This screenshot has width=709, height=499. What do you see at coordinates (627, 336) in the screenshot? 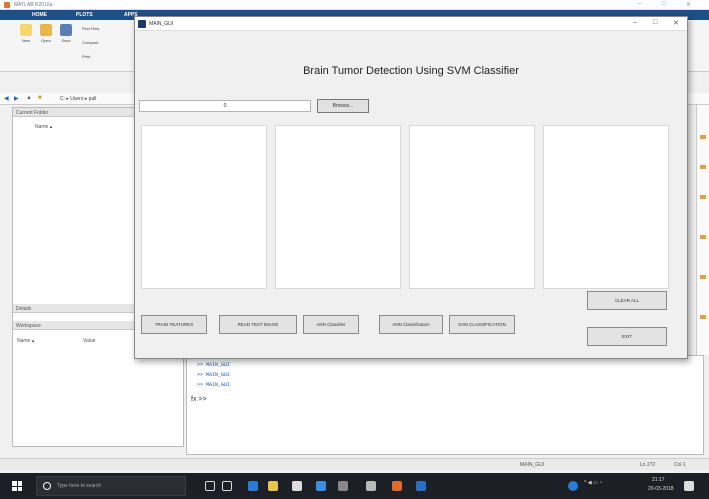
I see `exit-button: EXIT` at bounding box center [627, 336].